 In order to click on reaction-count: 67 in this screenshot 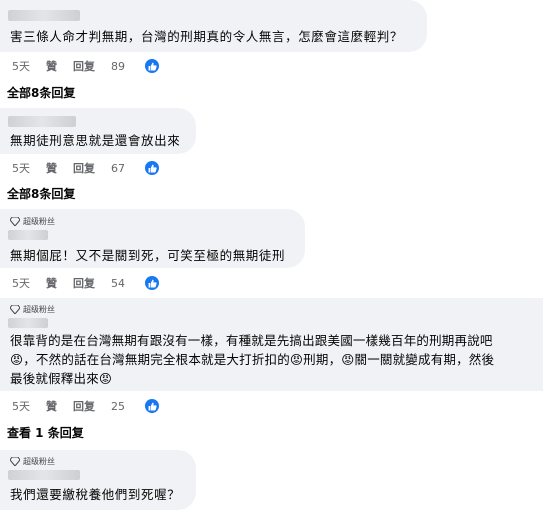, I will do `click(143, 168)`.